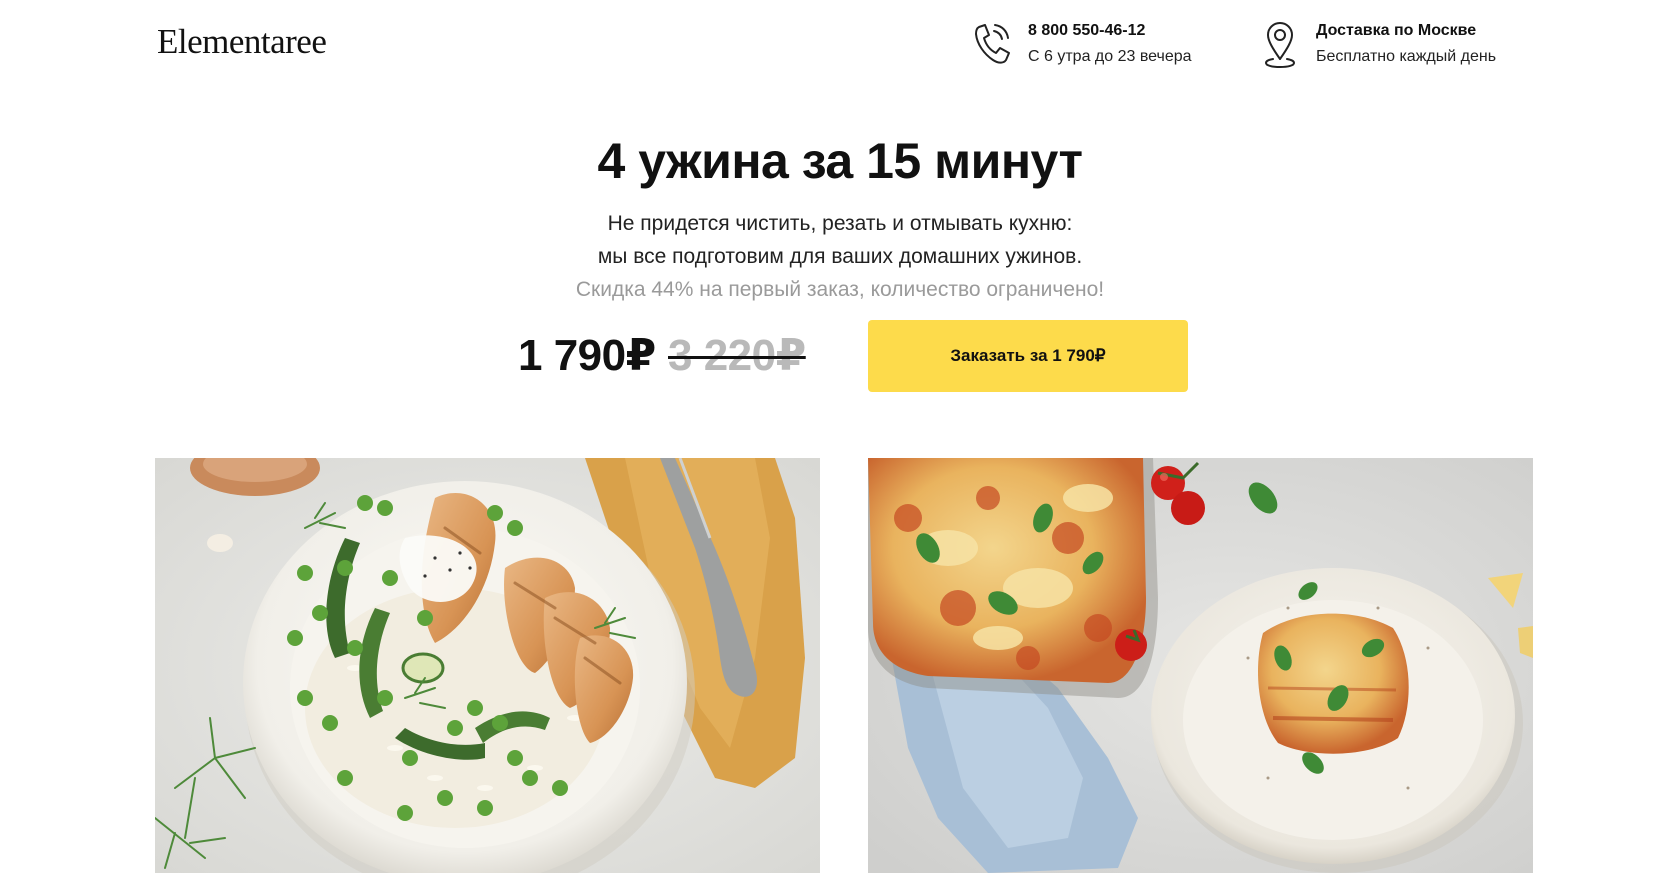  Describe the element at coordinates (992, 44) in the screenshot. I see `phone-icon` at that location.